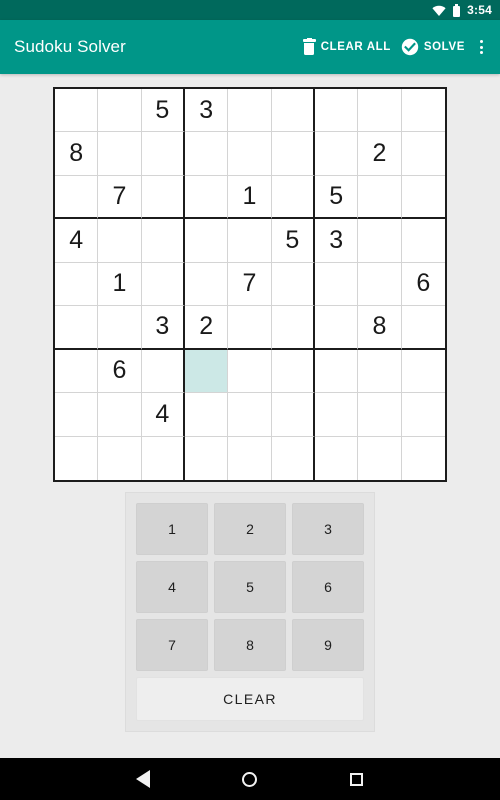 The width and height of the screenshot is (500, 800). I want to click on status-bar: 3:54, so click(250, 10).